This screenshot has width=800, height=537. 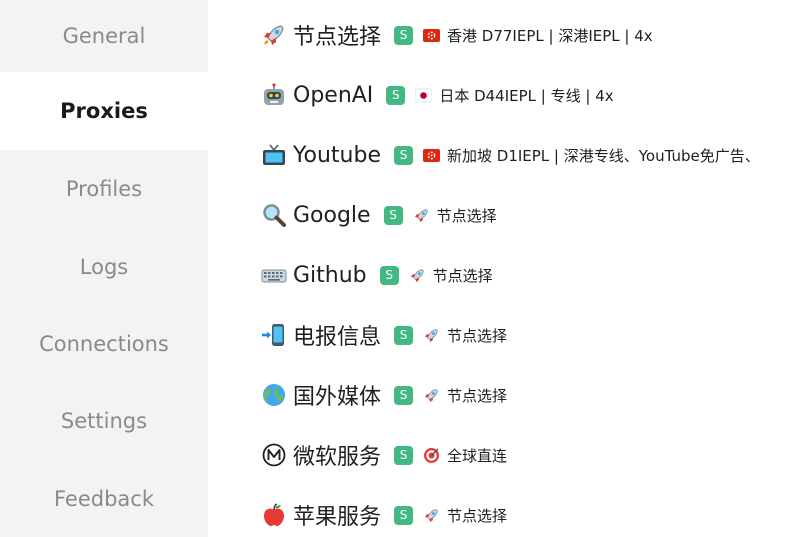 I want to click on sidebar-item-feedback: Feedback, so click(x=104, y=498).